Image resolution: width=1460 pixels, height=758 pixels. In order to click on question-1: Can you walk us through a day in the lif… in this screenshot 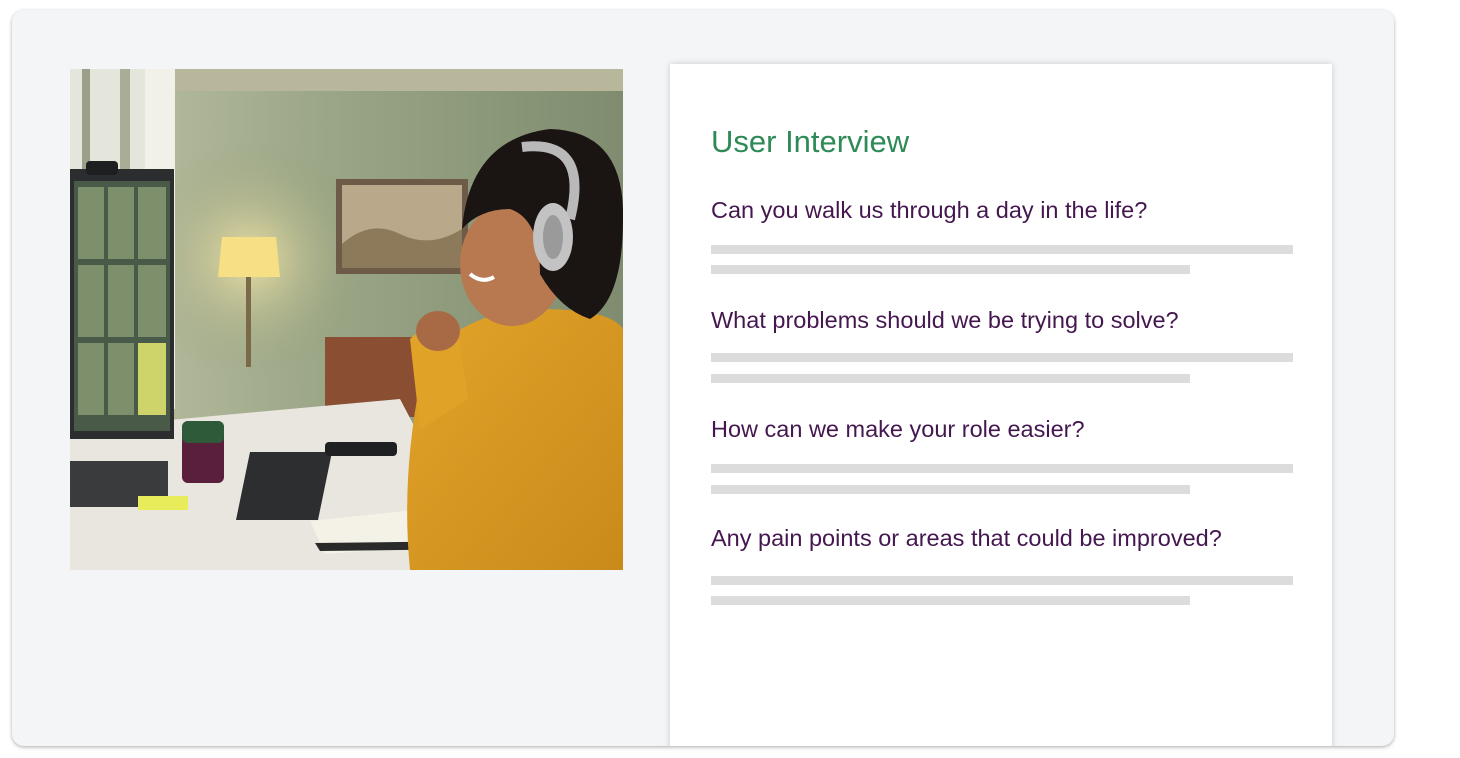, I will do `click(929, 210)`.